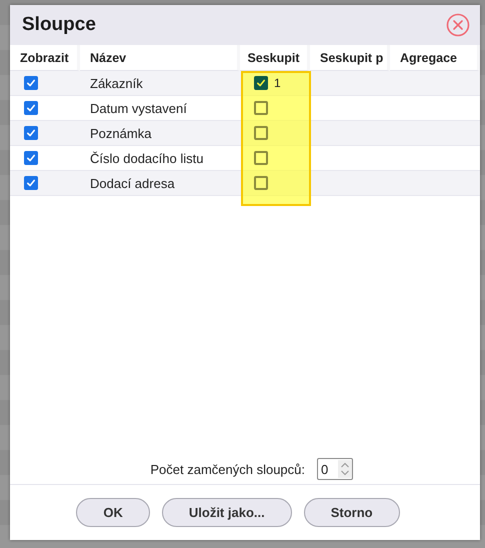  What do you see at coordinates (59, 25) in the screenshot?
I see `dialog-title: Sloupce` at bounding box center [59, 25].